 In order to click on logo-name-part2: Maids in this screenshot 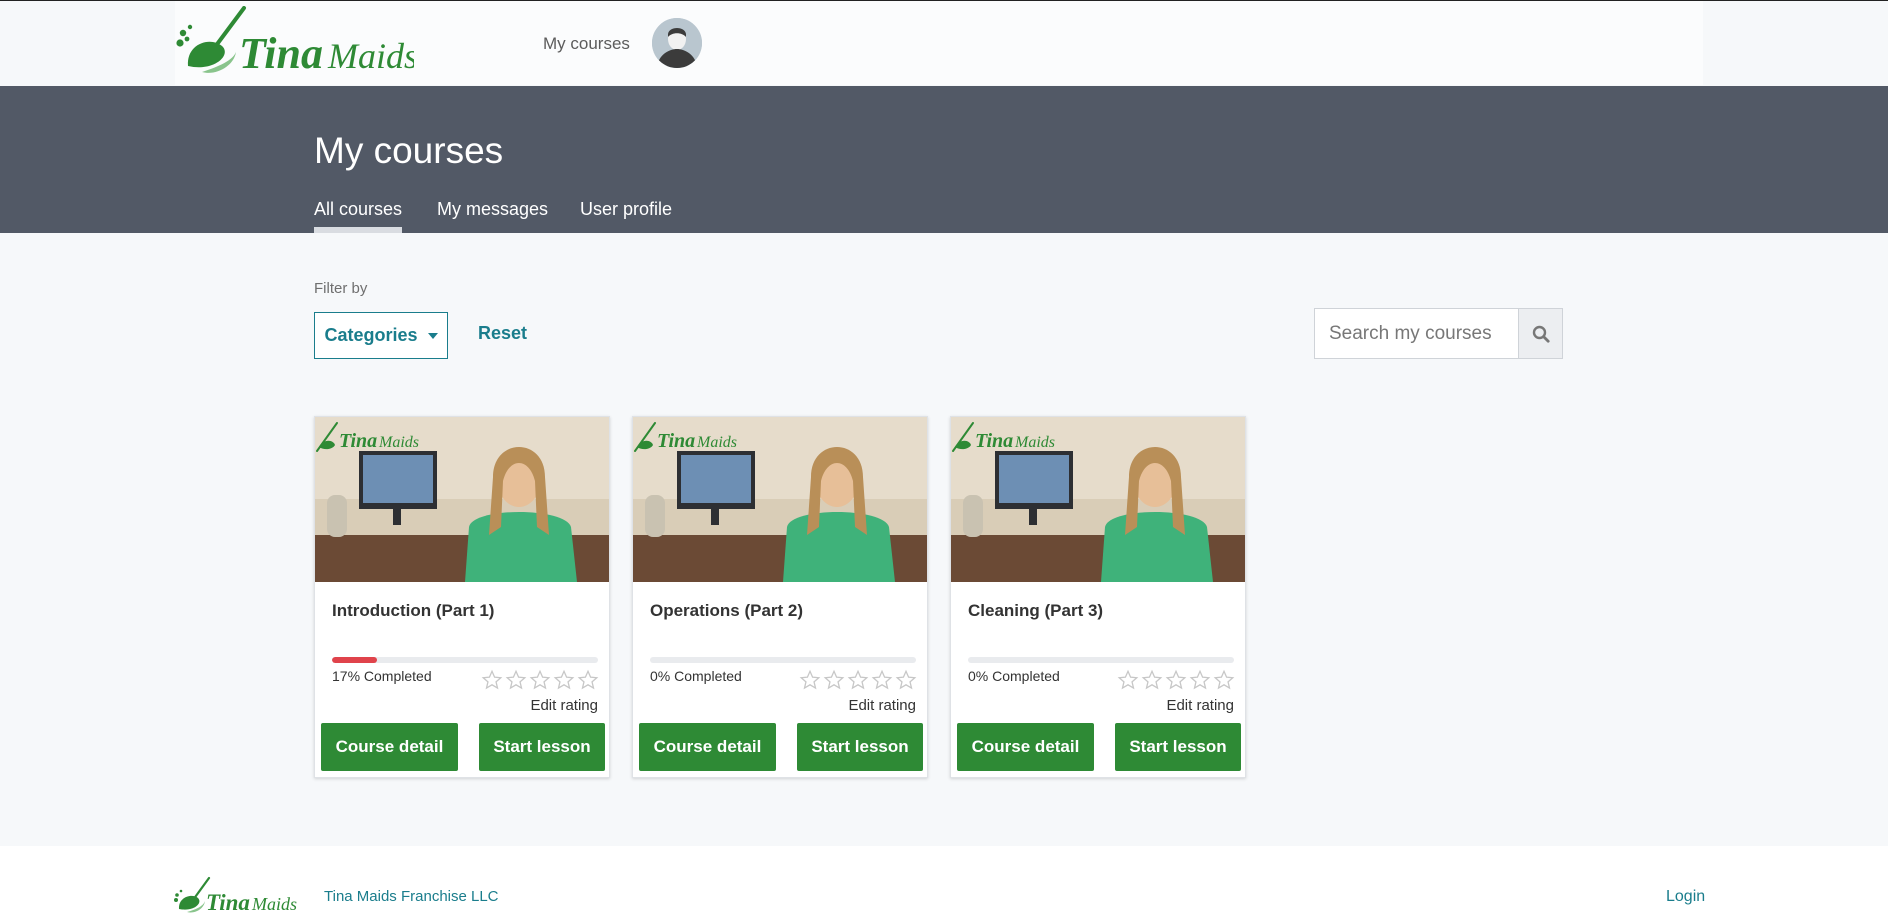, I will do `click(370, 56)`.